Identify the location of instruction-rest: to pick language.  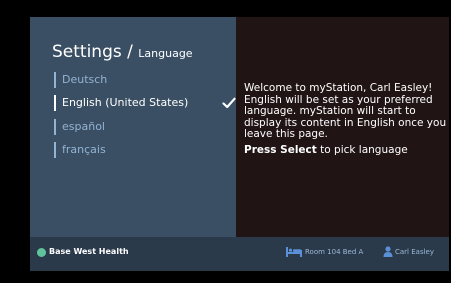
(362, 149).